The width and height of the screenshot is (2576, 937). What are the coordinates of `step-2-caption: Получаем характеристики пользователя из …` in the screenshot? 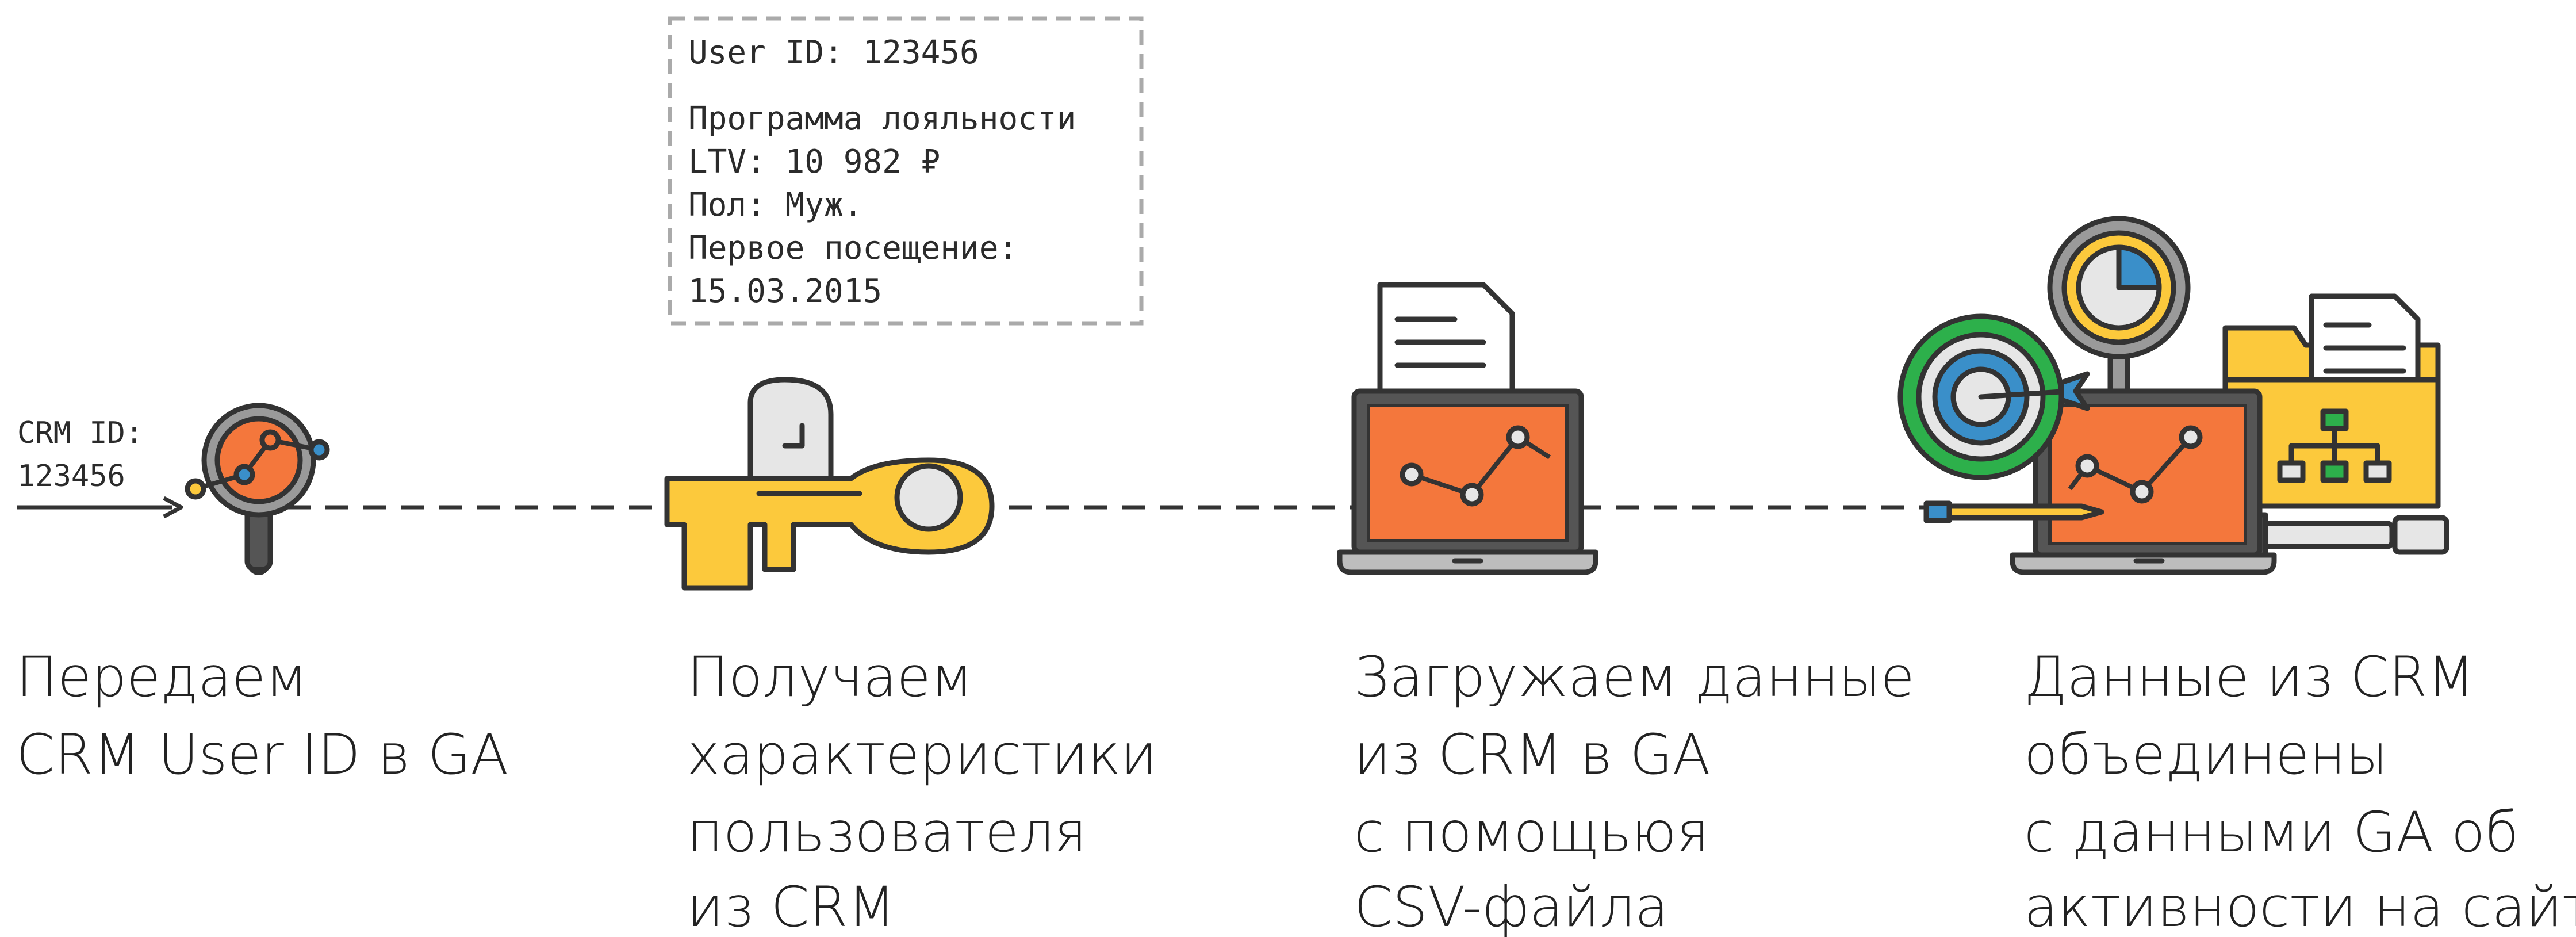 It's located at (931, 791).